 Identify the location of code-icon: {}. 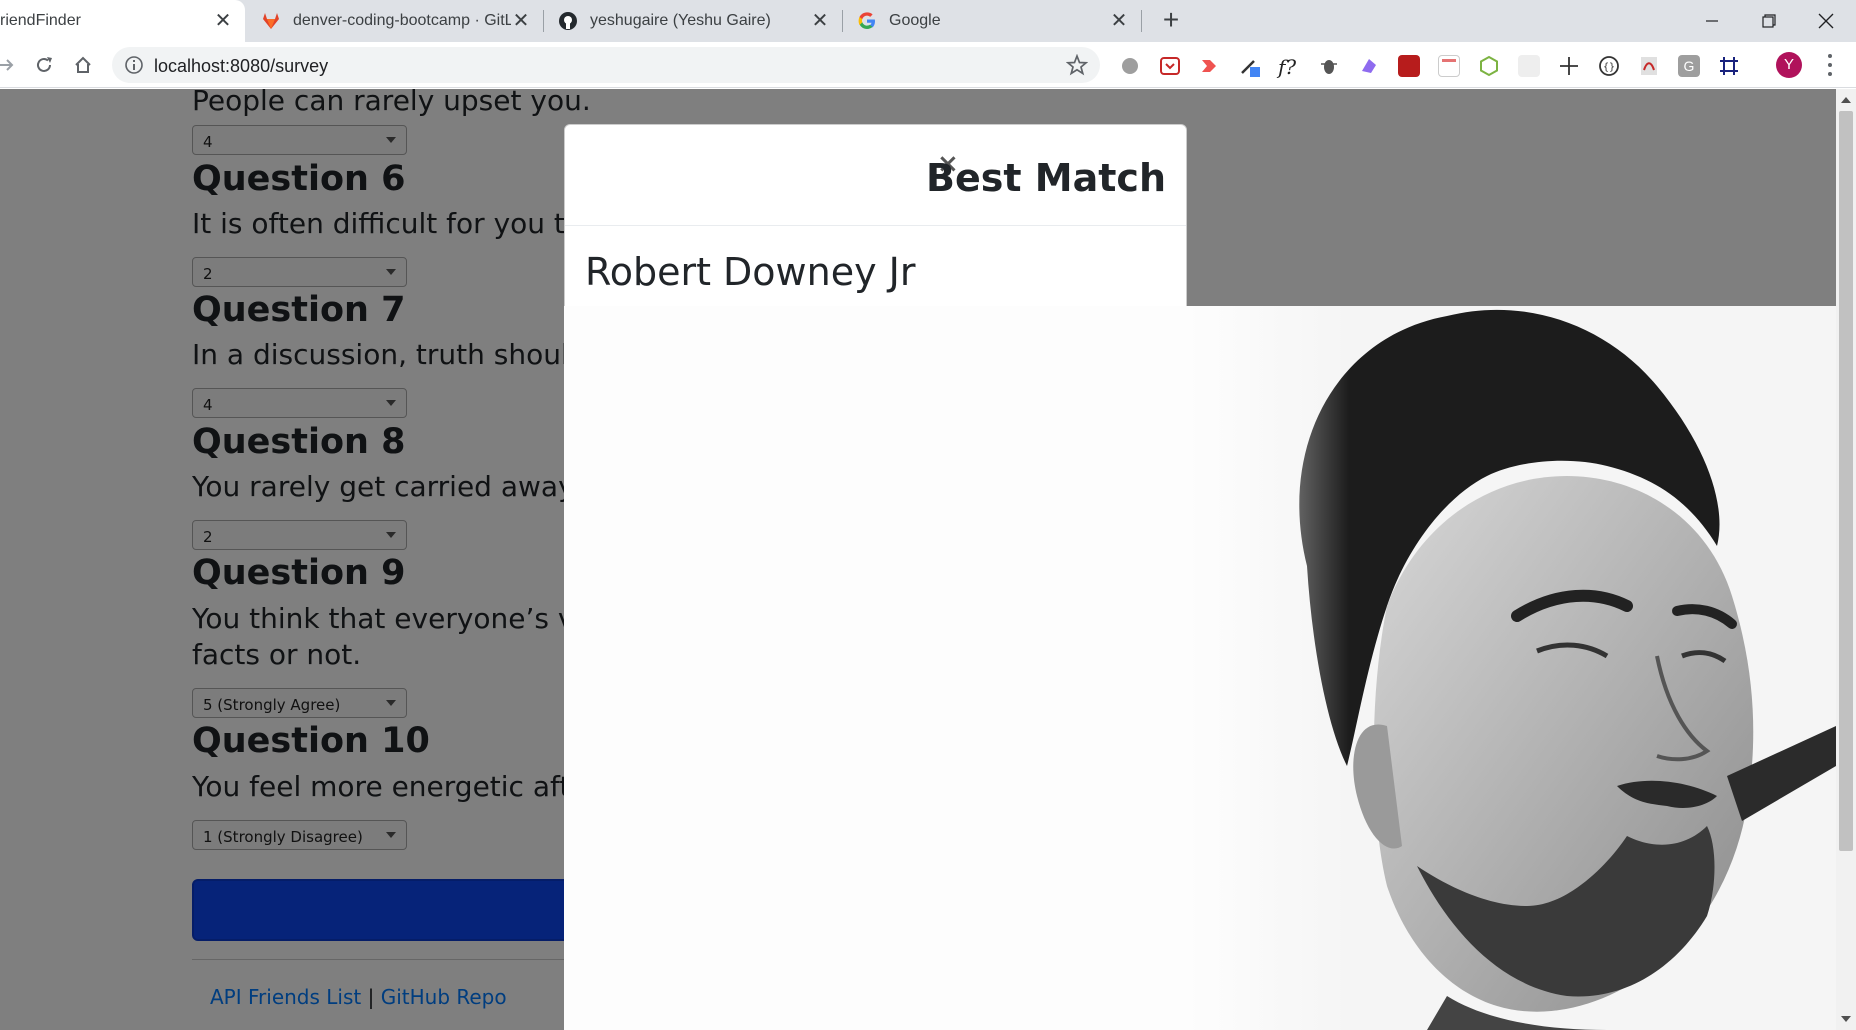
(1609, 66).